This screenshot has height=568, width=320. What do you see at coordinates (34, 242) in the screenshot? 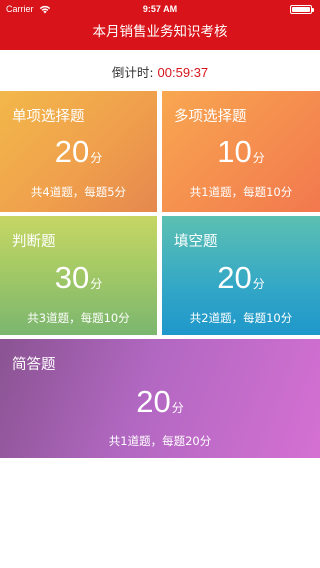
I see `card-title: 判断题` at bounding box center [34, 242].